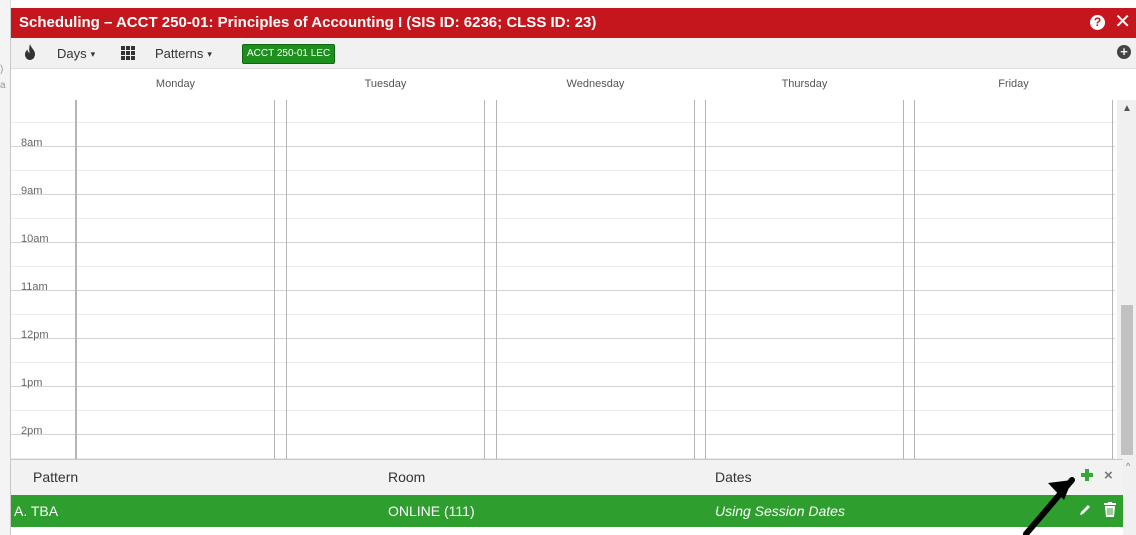 Image resolution: width=1136 pixels, height=535 pixels. Describe the element at coordinates (1128, 466) in the screenshot. I see `scroll-up-icon: ^` at that location.